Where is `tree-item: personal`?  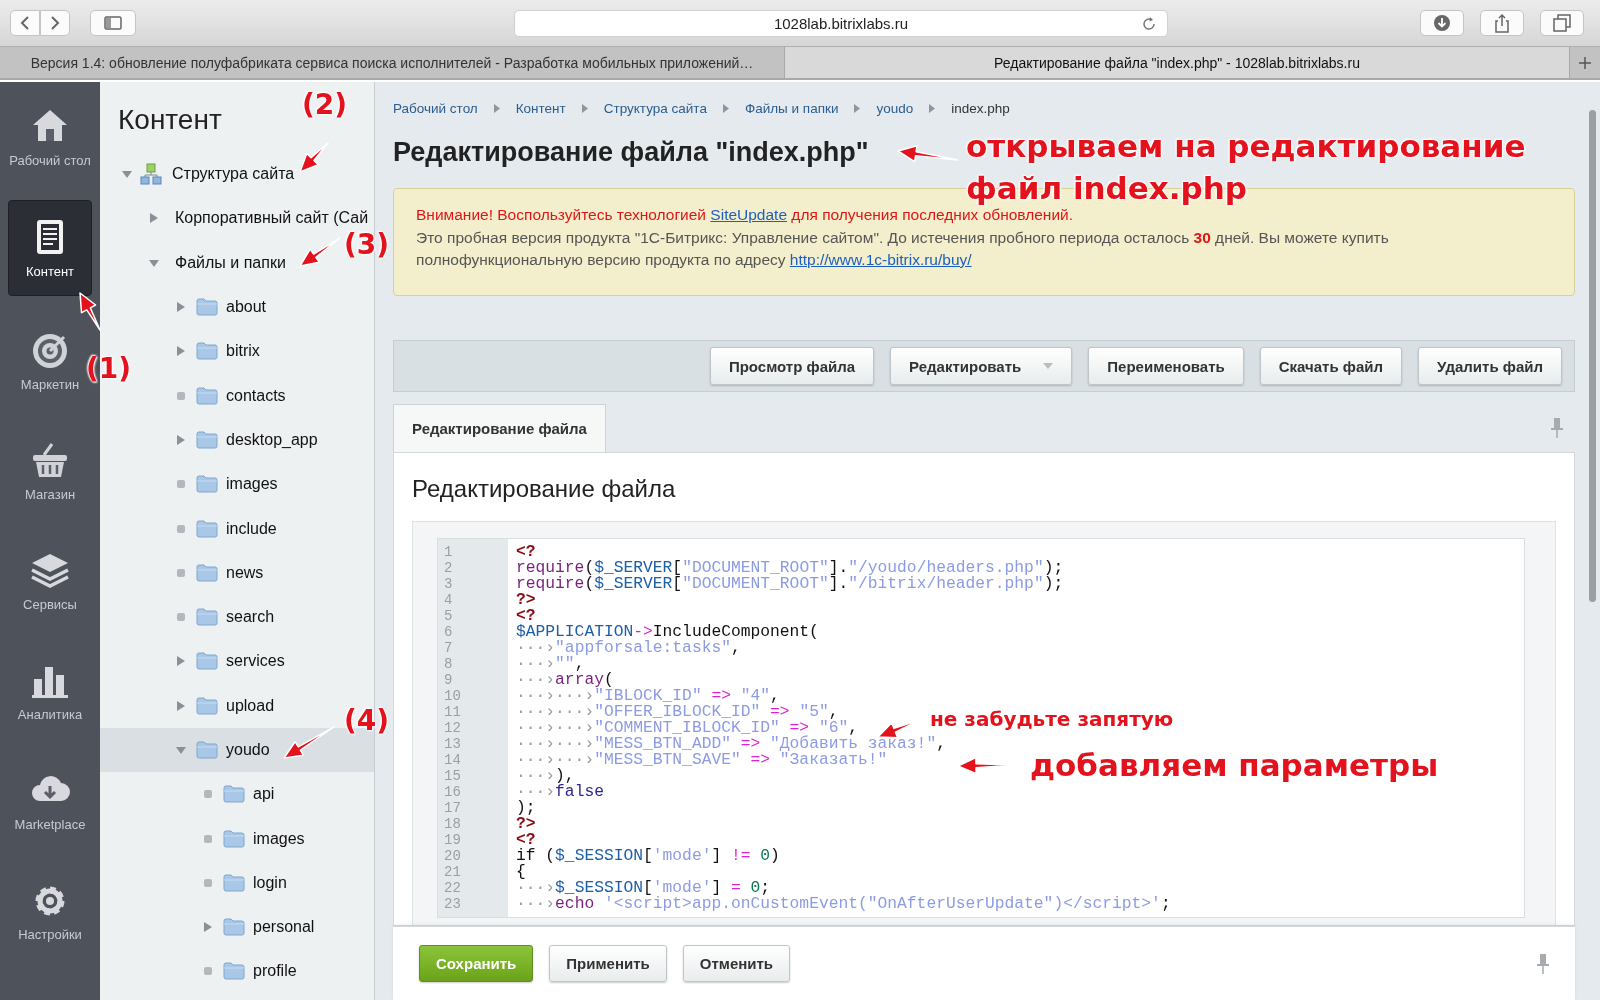
tree-item: personal is located at coordinates (207, 927).